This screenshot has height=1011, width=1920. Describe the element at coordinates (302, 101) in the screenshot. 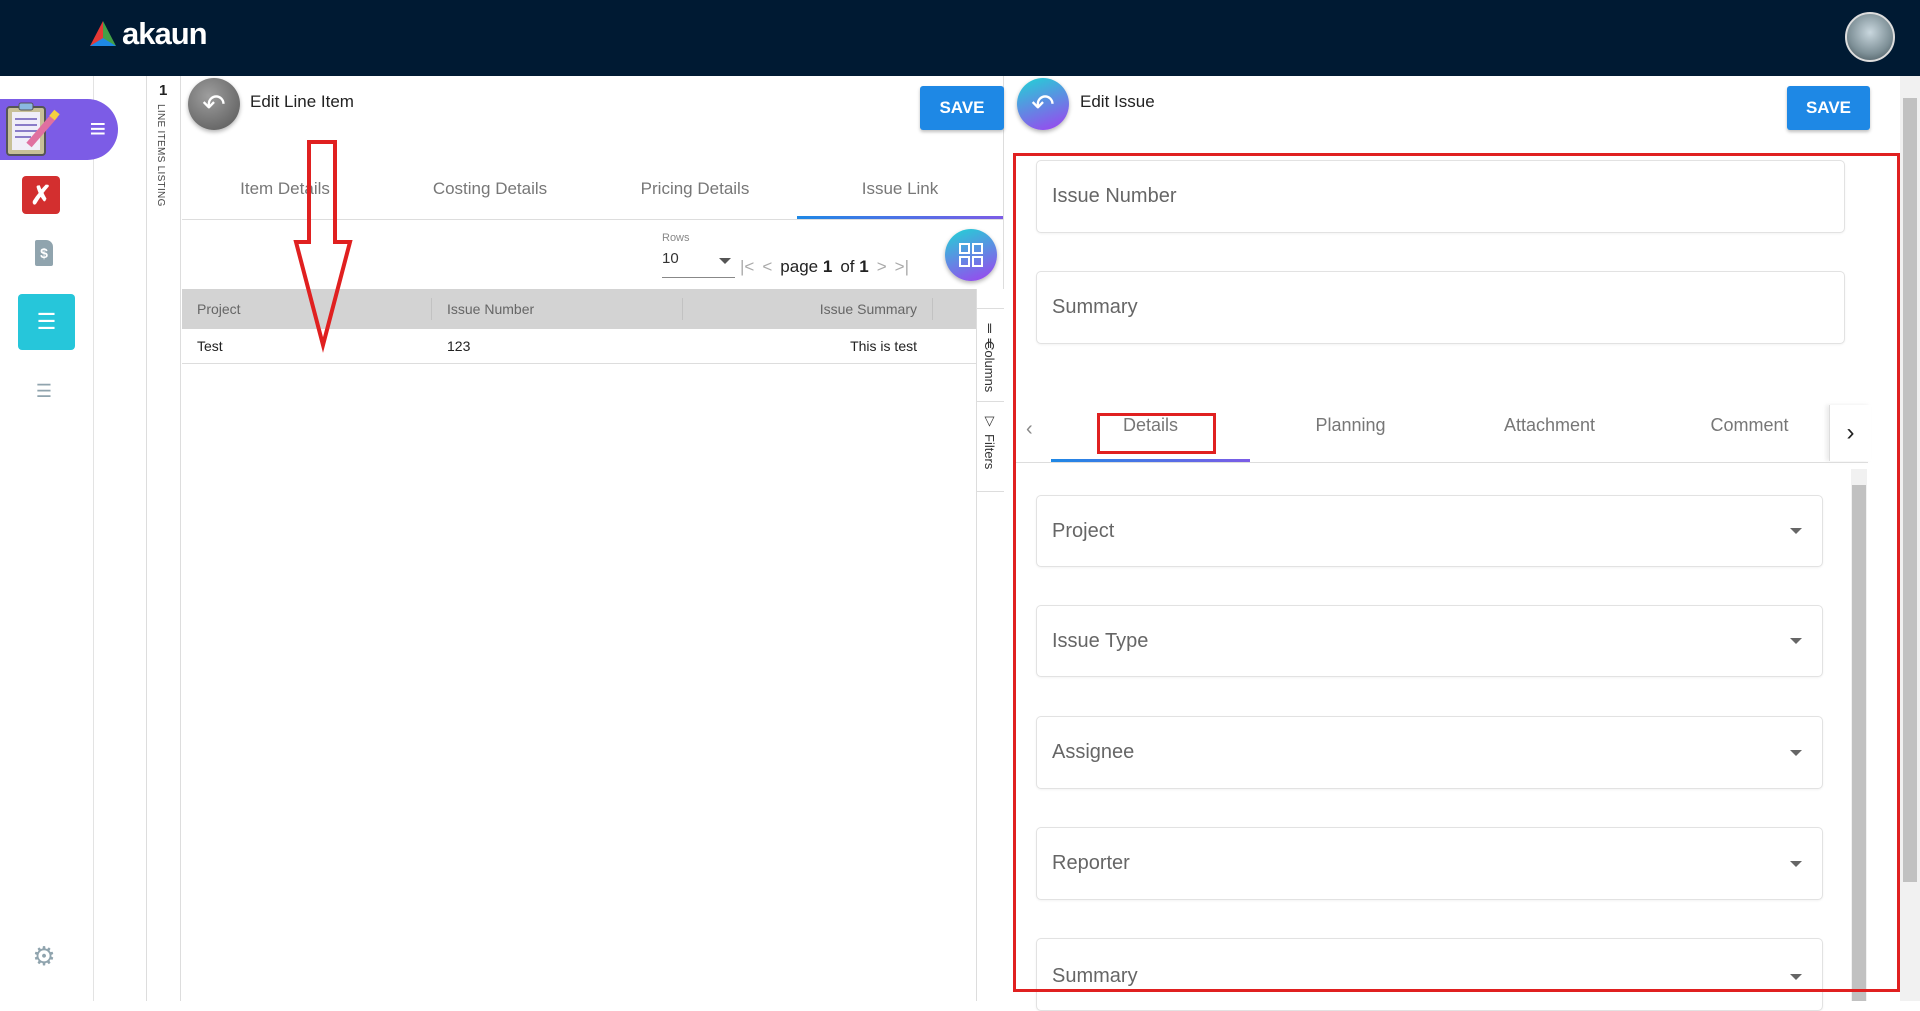

I see `page-title: Edit Line Item` at that location.